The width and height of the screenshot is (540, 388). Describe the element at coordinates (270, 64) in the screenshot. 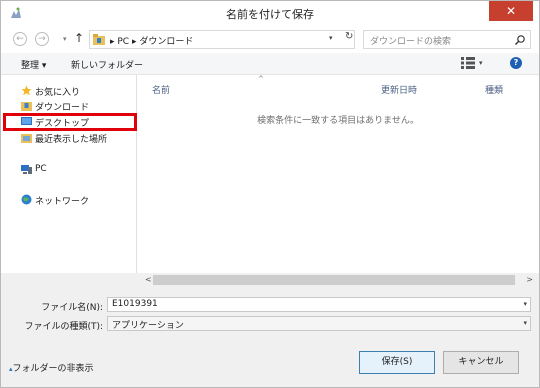

I see `command-bar: 整理 ▾ 新しいフォルダー ▾ ?` at that location.